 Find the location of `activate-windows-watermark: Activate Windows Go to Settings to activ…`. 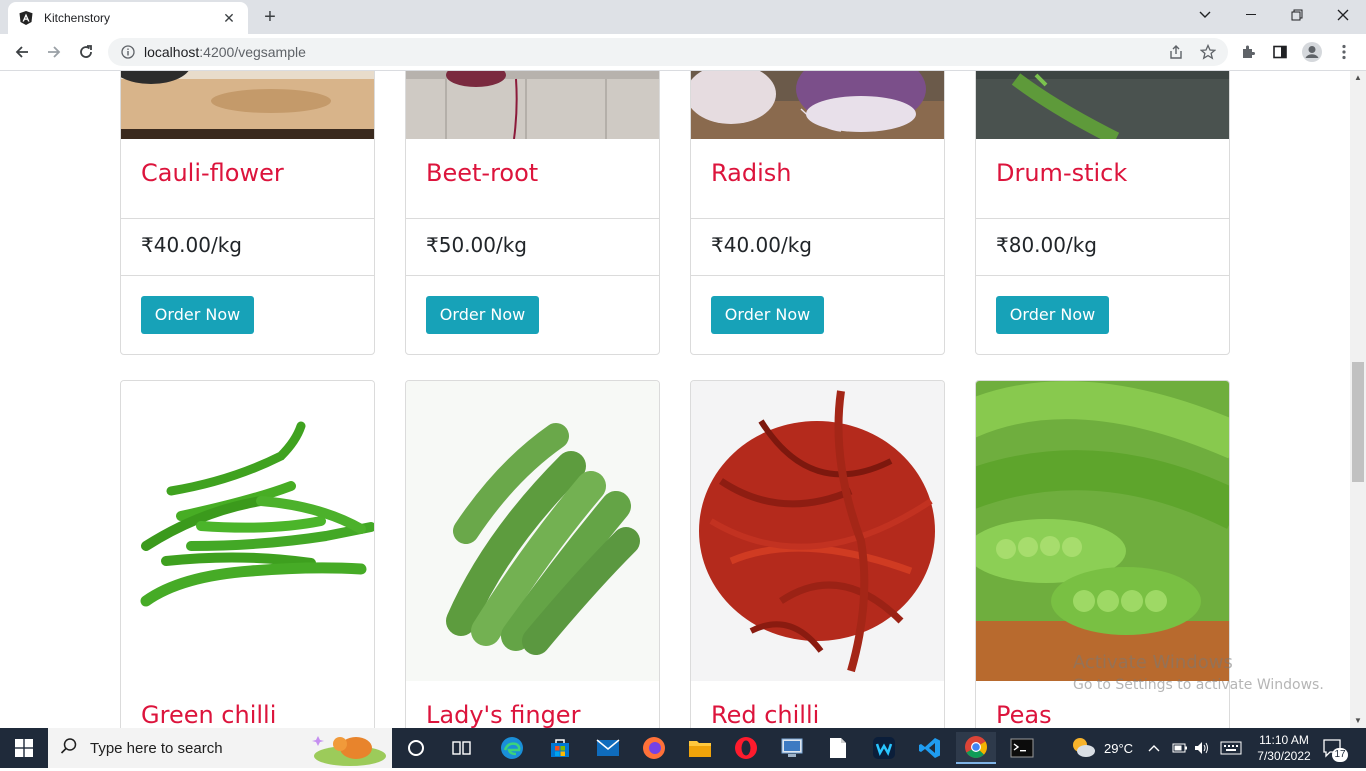

activate-windows-watermark: Activate Windows Go to Settings to activ… is located at coordinates (1198, 672).